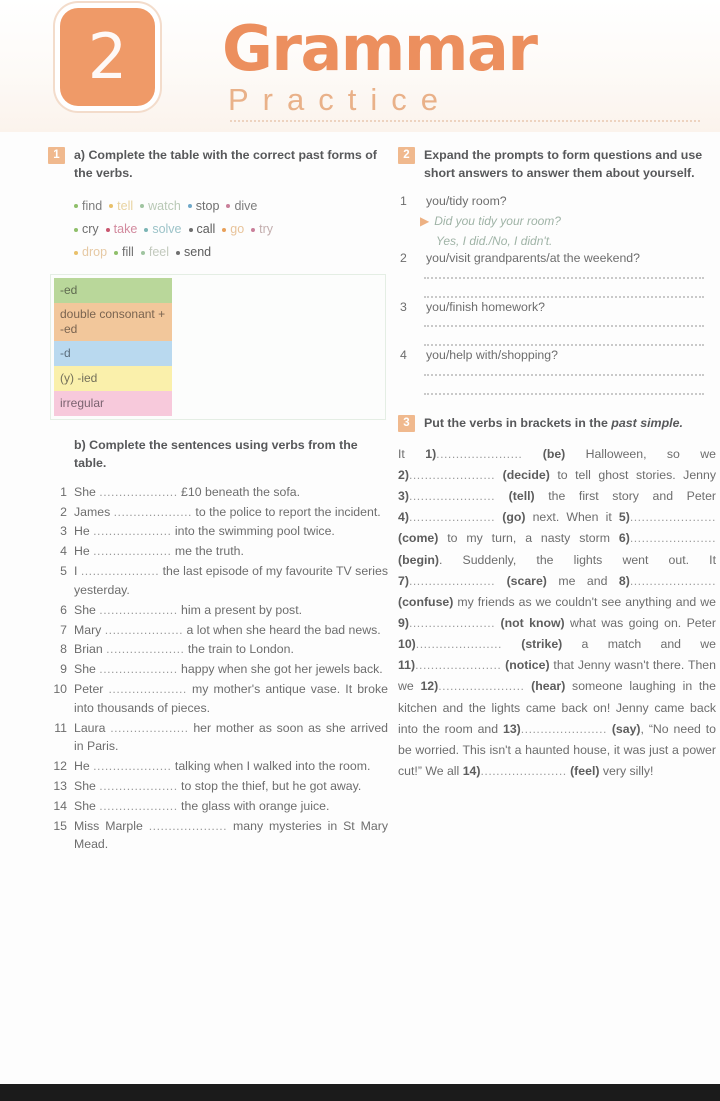 This screenshot has height=1101, width=720. Describe the element at coordinates (624, 538) in the screenshot. I see `gap-number: 6)` at that location.